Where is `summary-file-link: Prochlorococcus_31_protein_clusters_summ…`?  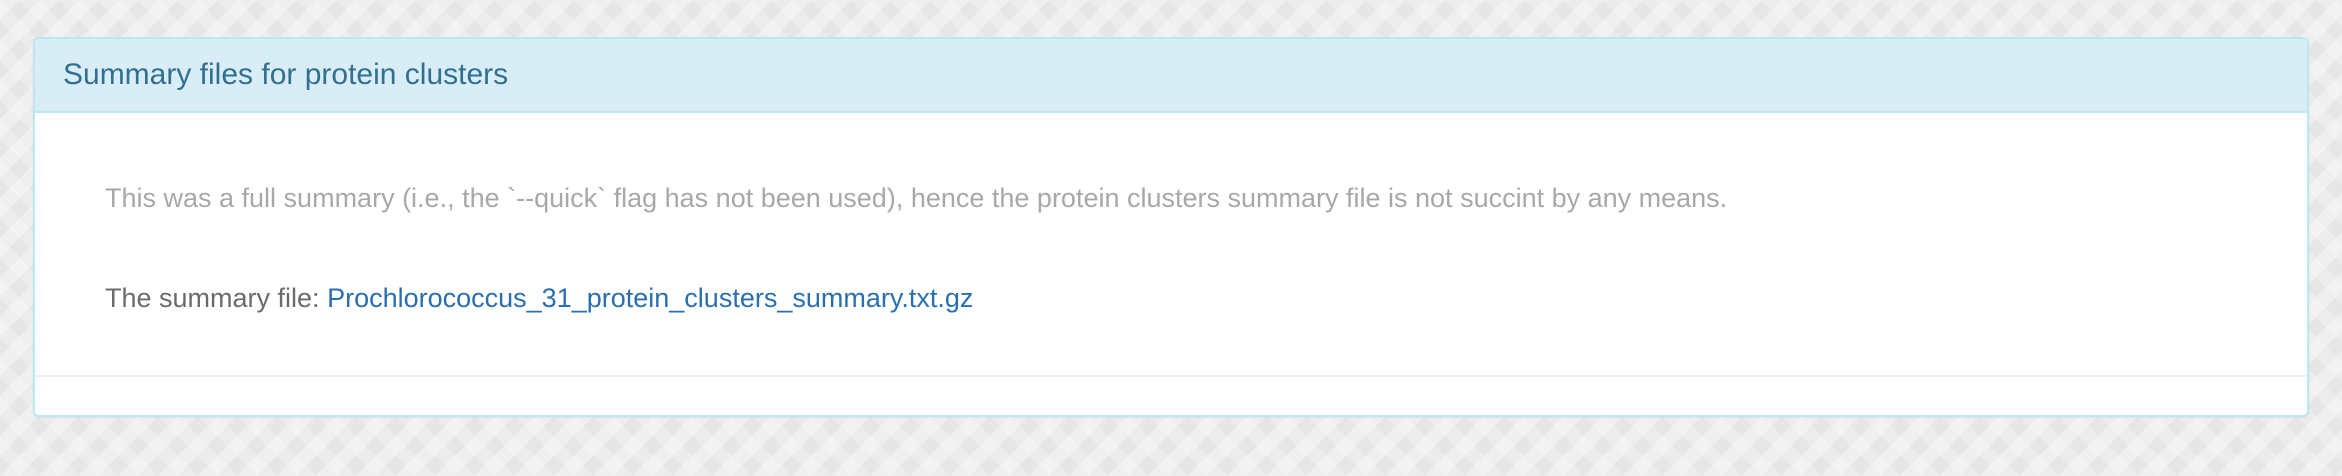
summary-file-link: Prochlorococcus_31_protein_clusters_summ… is located at coordinates (650, 298).